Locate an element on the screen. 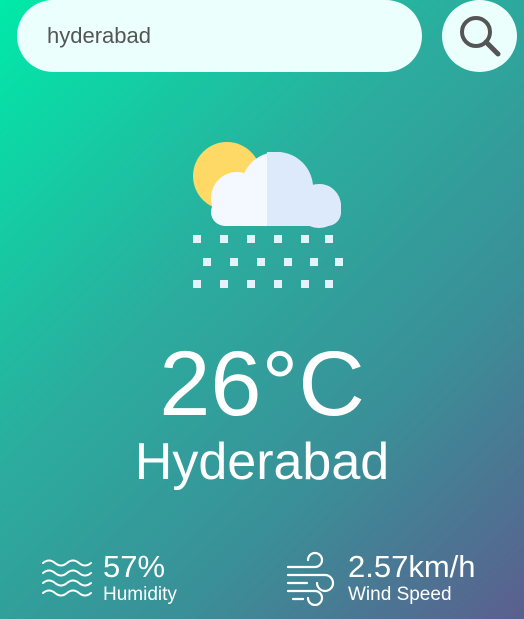 The height and width of the screenshot is (619, 524). city-name: Hyderabad is located at coordinates (262, 462).